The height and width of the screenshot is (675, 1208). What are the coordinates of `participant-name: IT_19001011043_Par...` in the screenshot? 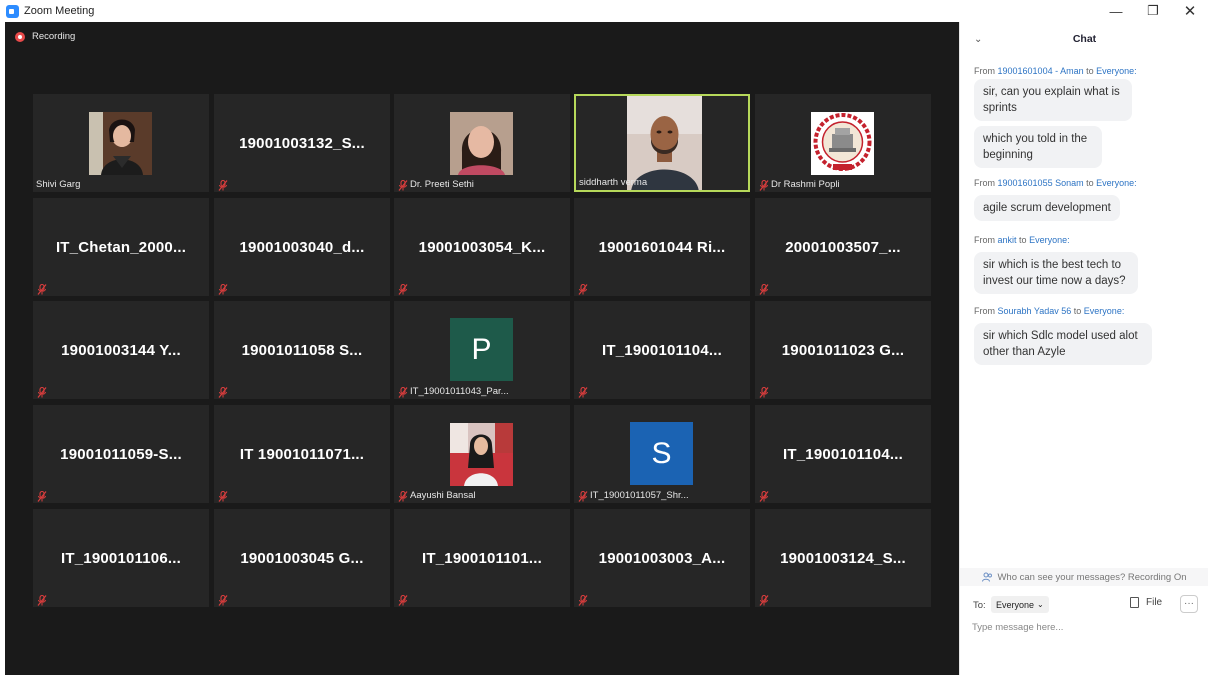 It's located at (459, 391).